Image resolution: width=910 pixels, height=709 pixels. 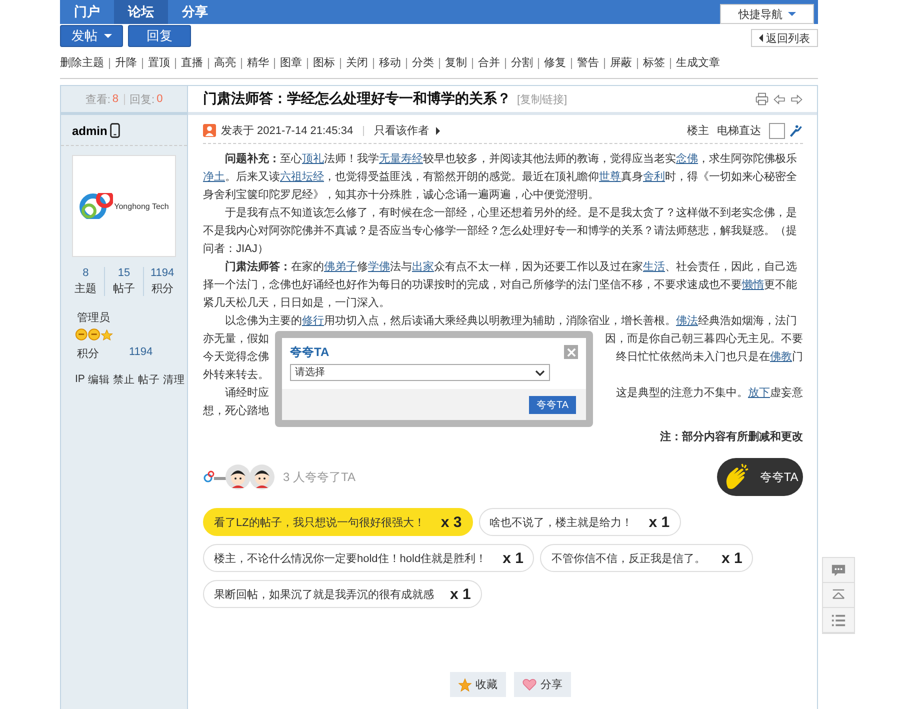 I want to click on moderation-link: 警告, so click(x=587, y=63).